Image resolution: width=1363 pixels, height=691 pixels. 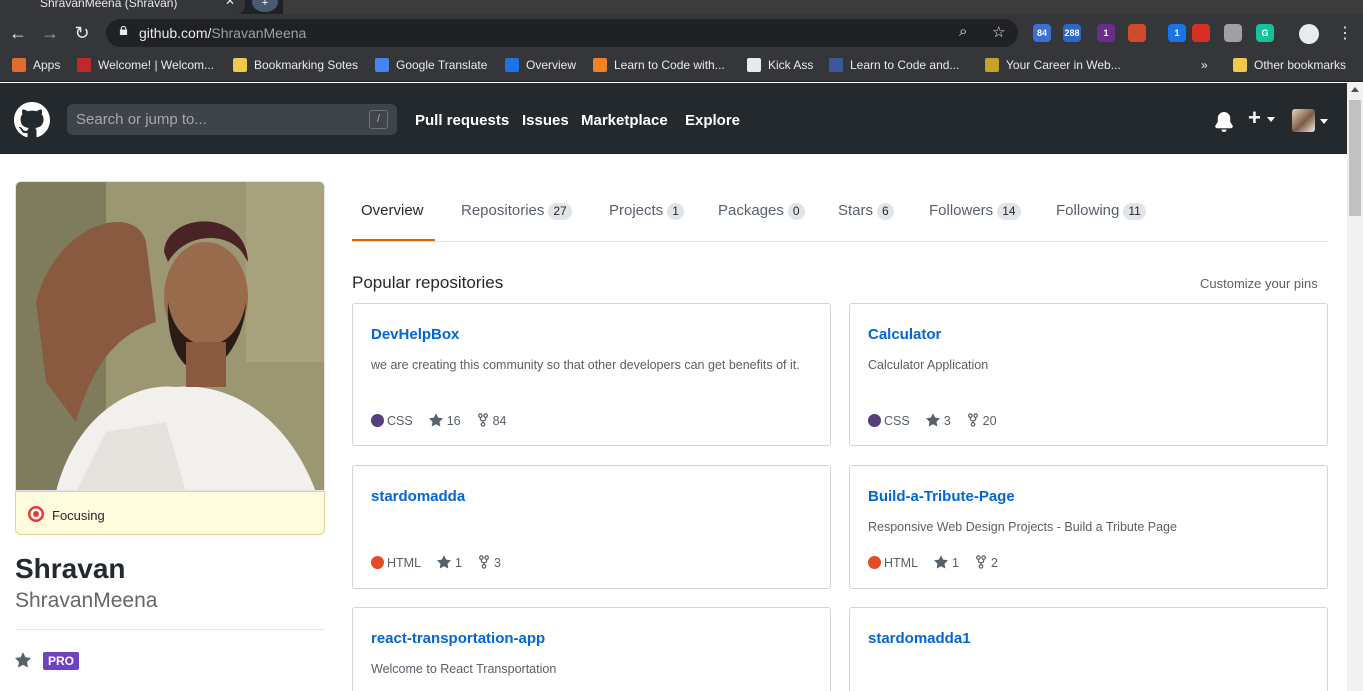 What do you see at coordinates (545, 120) in the screenshot?
I see `nav-issues: Issues` at bounding box center [545, 120].